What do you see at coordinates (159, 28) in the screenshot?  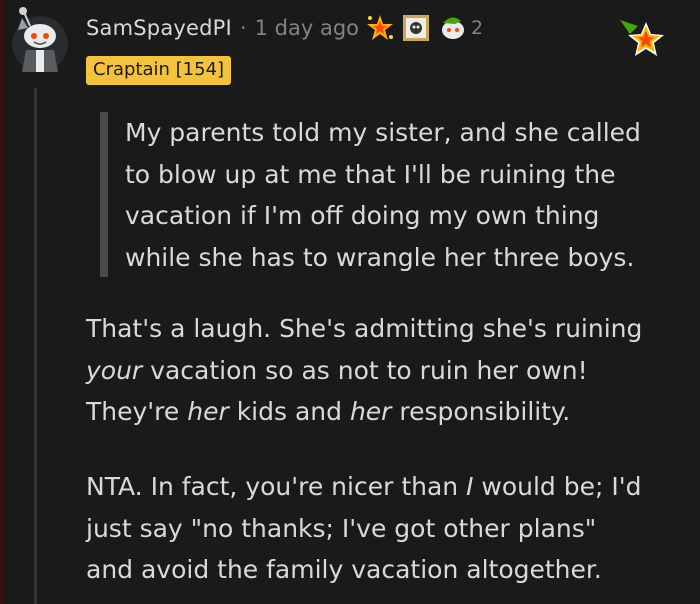 I see `username-link: SamSpayedPI` at bounding box center [159, 28].